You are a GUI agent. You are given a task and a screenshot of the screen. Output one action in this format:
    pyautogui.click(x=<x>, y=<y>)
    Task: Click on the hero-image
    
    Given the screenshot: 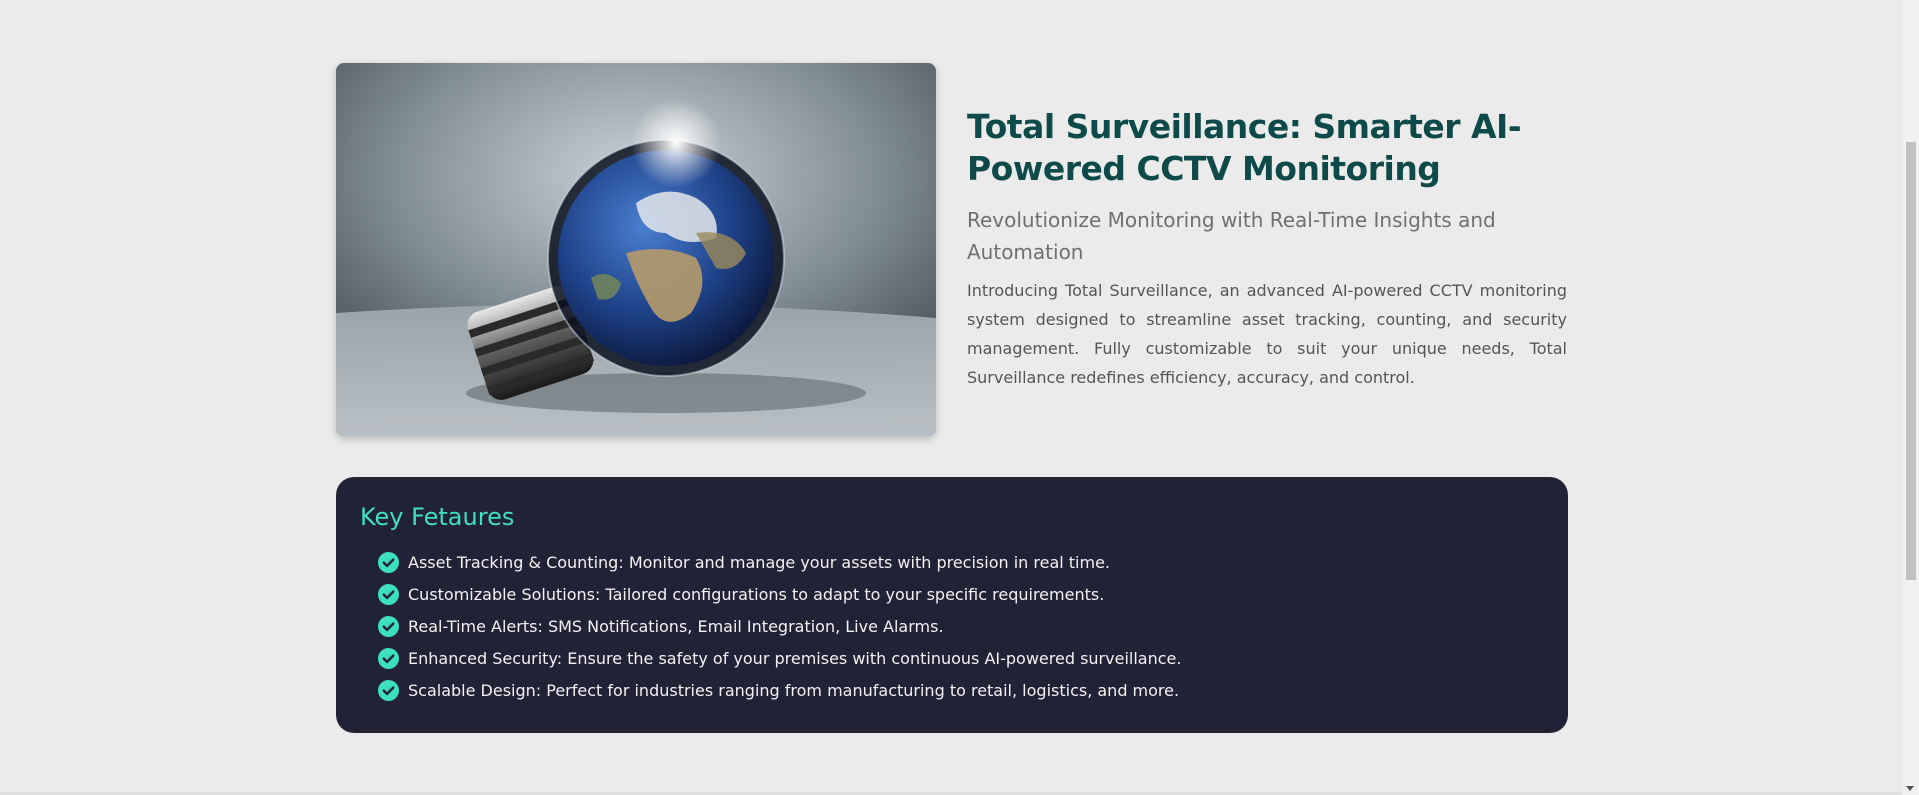 What is the action you would take?
    pyautogui.click(x=636, y=249)
    